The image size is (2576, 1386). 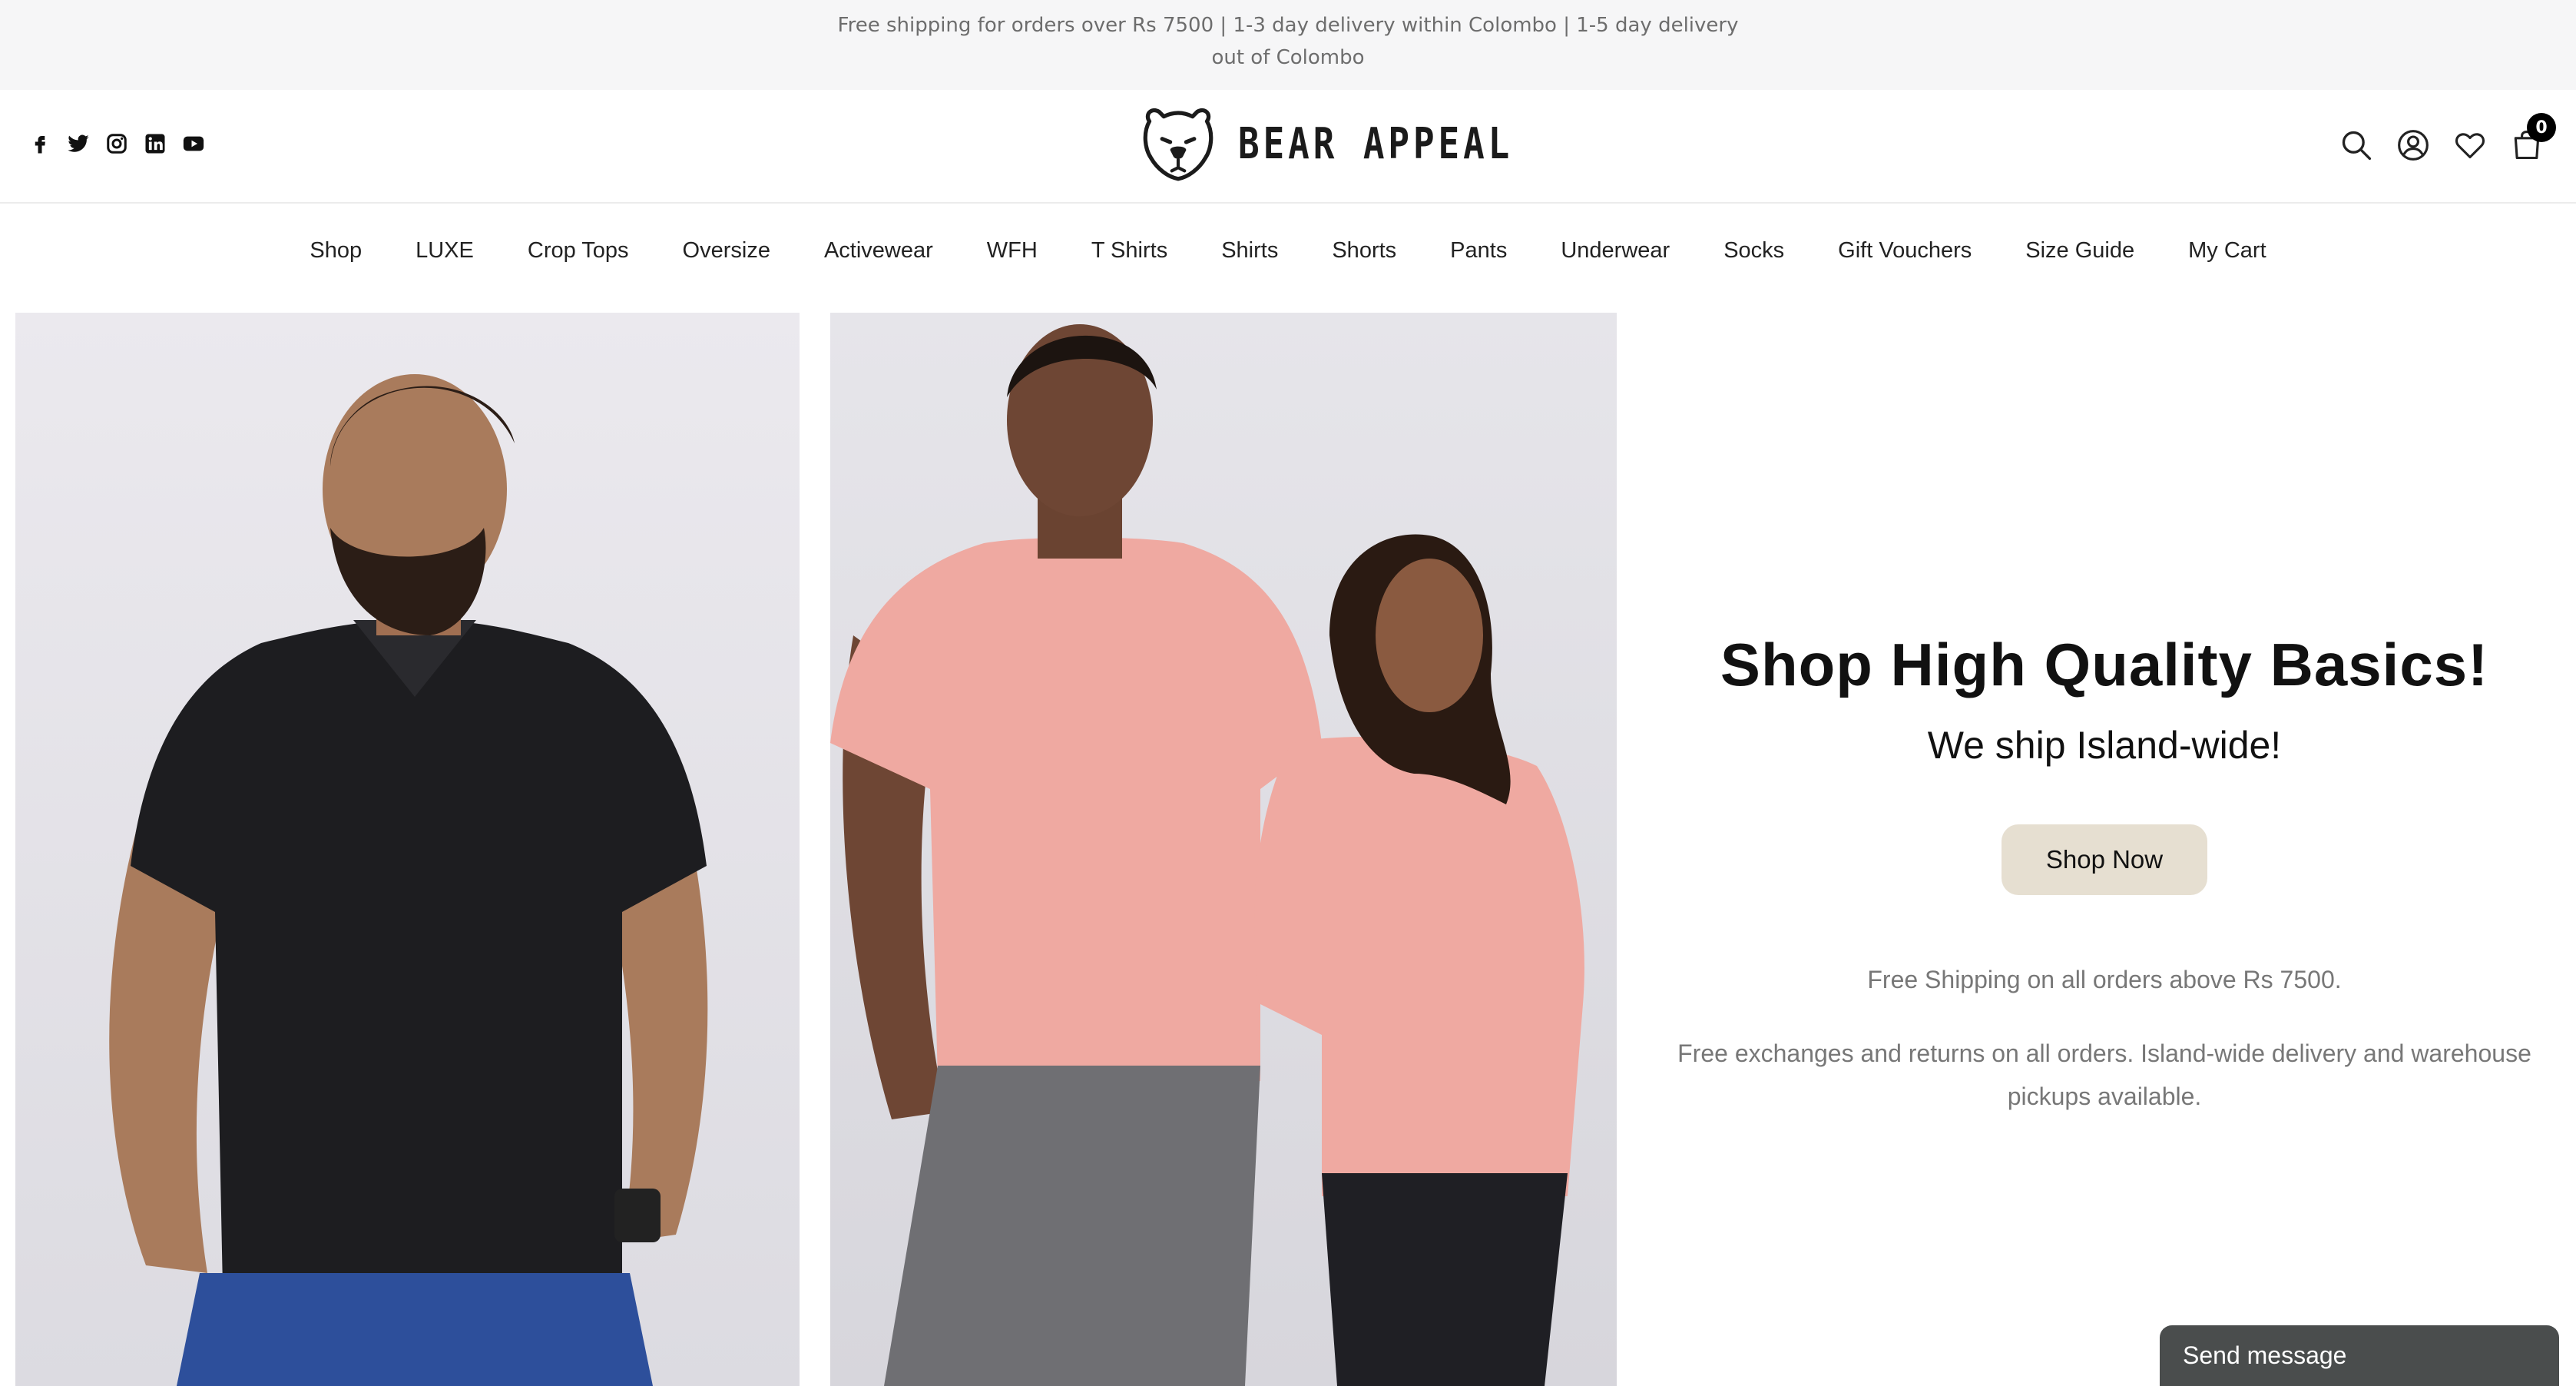 I want to click on nav-item-size-guide: Size Guide, so click(x=2079, y=251).